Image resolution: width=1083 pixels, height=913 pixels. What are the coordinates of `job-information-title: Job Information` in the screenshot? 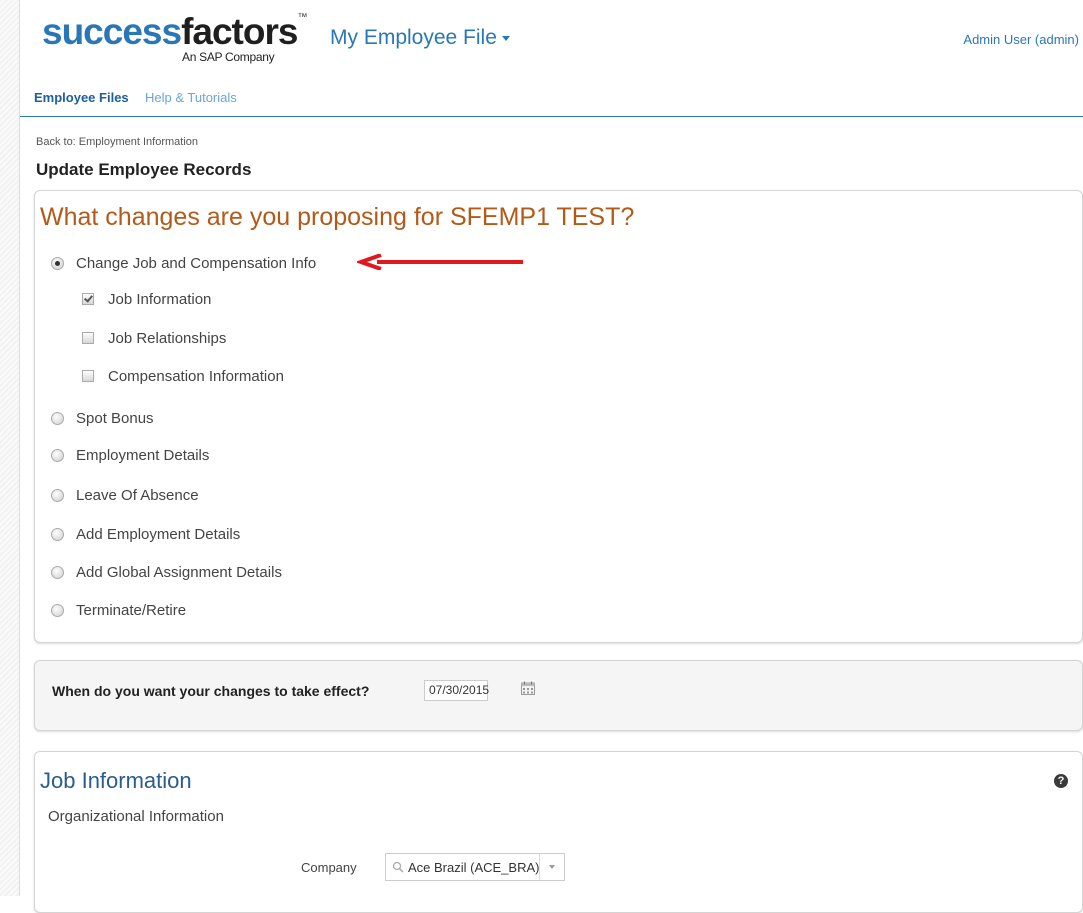 It's located at (116, 780).